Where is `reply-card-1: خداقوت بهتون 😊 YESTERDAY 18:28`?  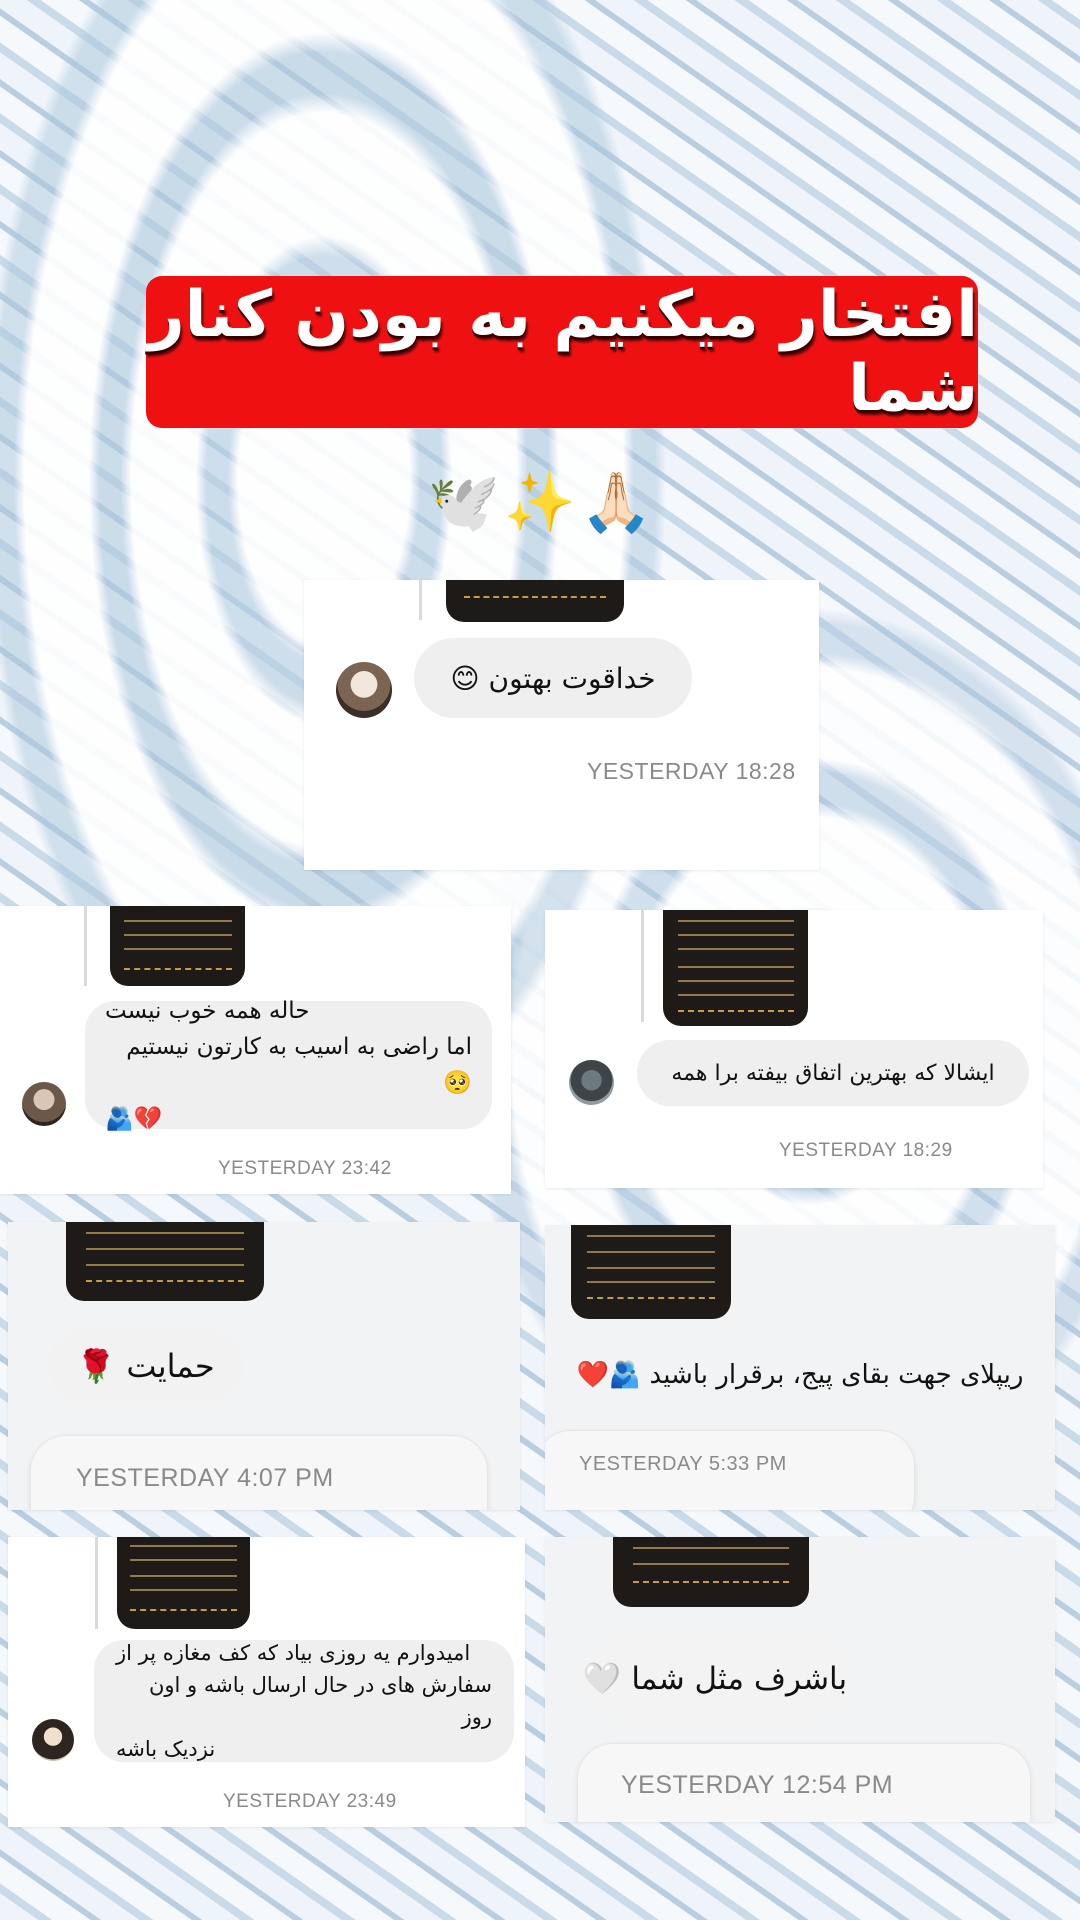
reply-card-1: خداقوت بهتون 😊 YESTERDAY 18:28 is located at coordinates (561, 725).